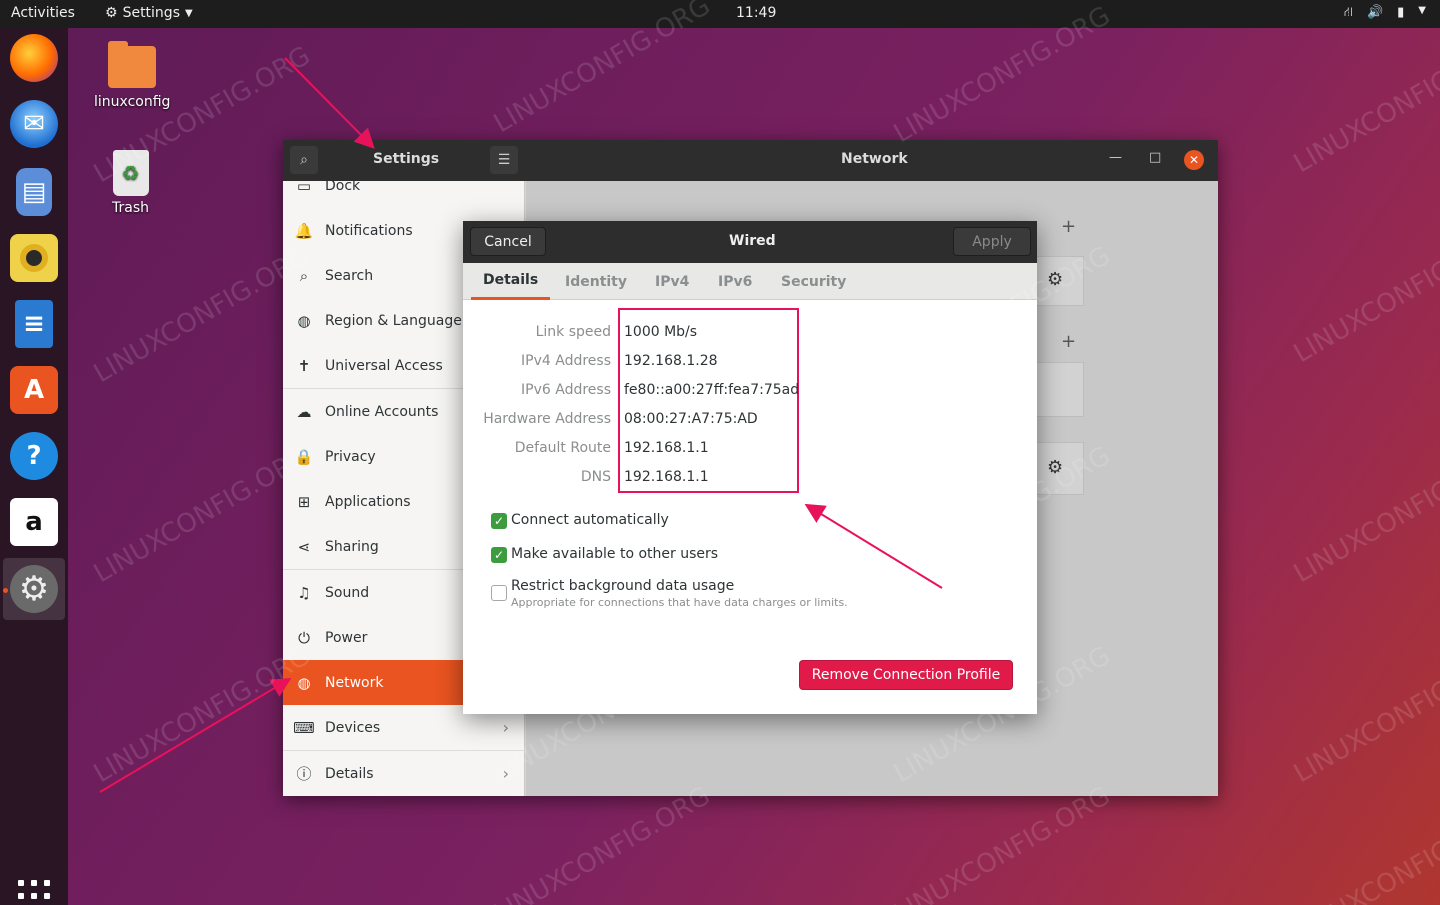 This screenshot has height=905, width=1440. Describe the element at coordinates (350, 456) in the screenshot. I see `sidebar-item-label: Privacy` at that location.